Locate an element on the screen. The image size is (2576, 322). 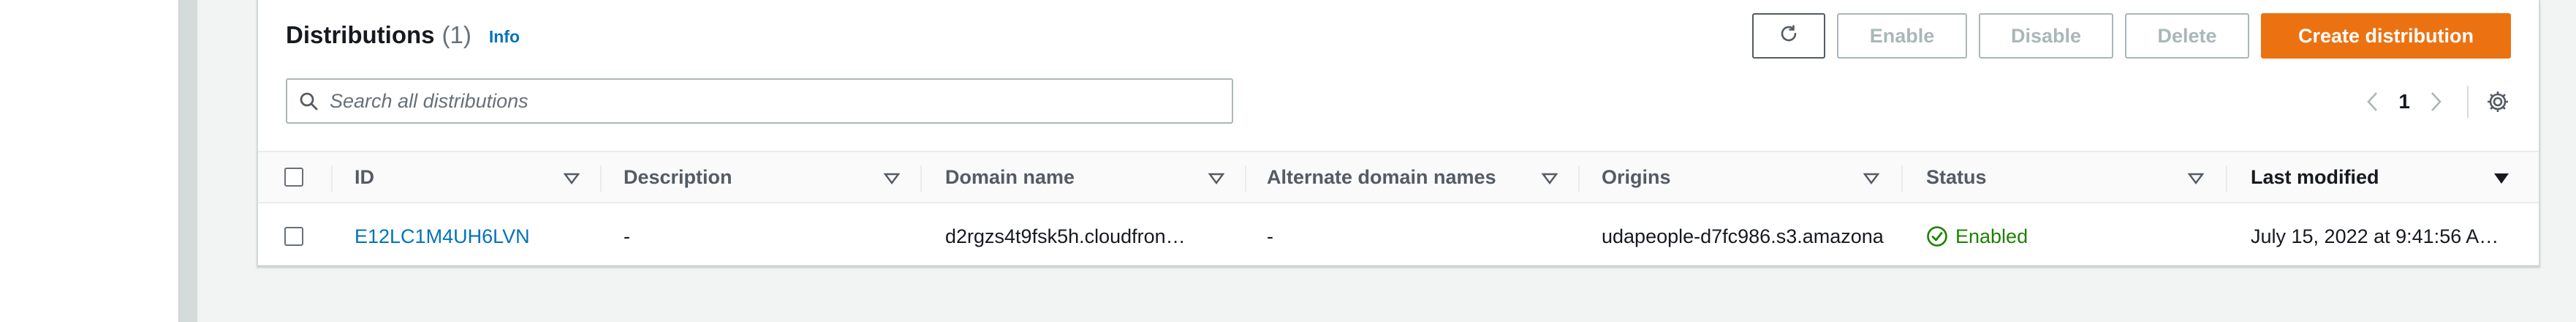
column-header-last-modified: Last modified is located at coordinates (2360, 177).